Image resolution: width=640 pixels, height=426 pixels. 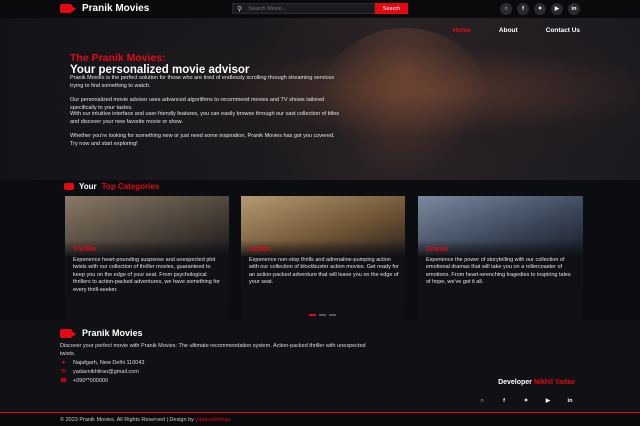 I want to click on mail-icon: ✉, so click(x=63, y=372).